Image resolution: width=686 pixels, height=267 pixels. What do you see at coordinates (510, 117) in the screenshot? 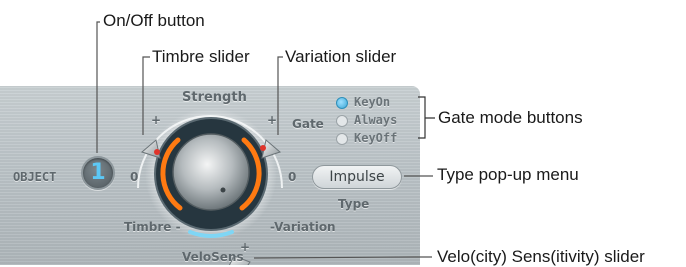
I see `gate-mode-callout: Gate mode buttons` at bounding box center [510, 117].